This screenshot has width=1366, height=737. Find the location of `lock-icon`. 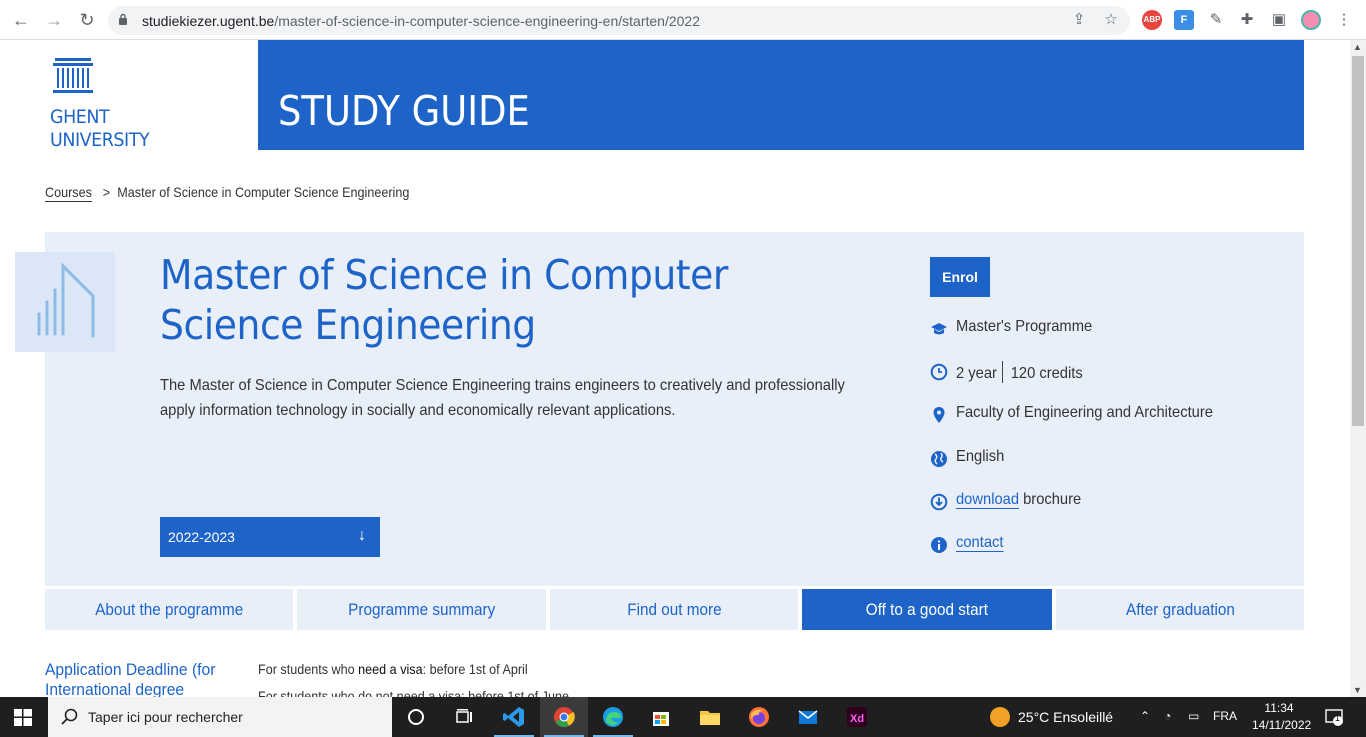

lock-icon is located at coordinates (123, 19).